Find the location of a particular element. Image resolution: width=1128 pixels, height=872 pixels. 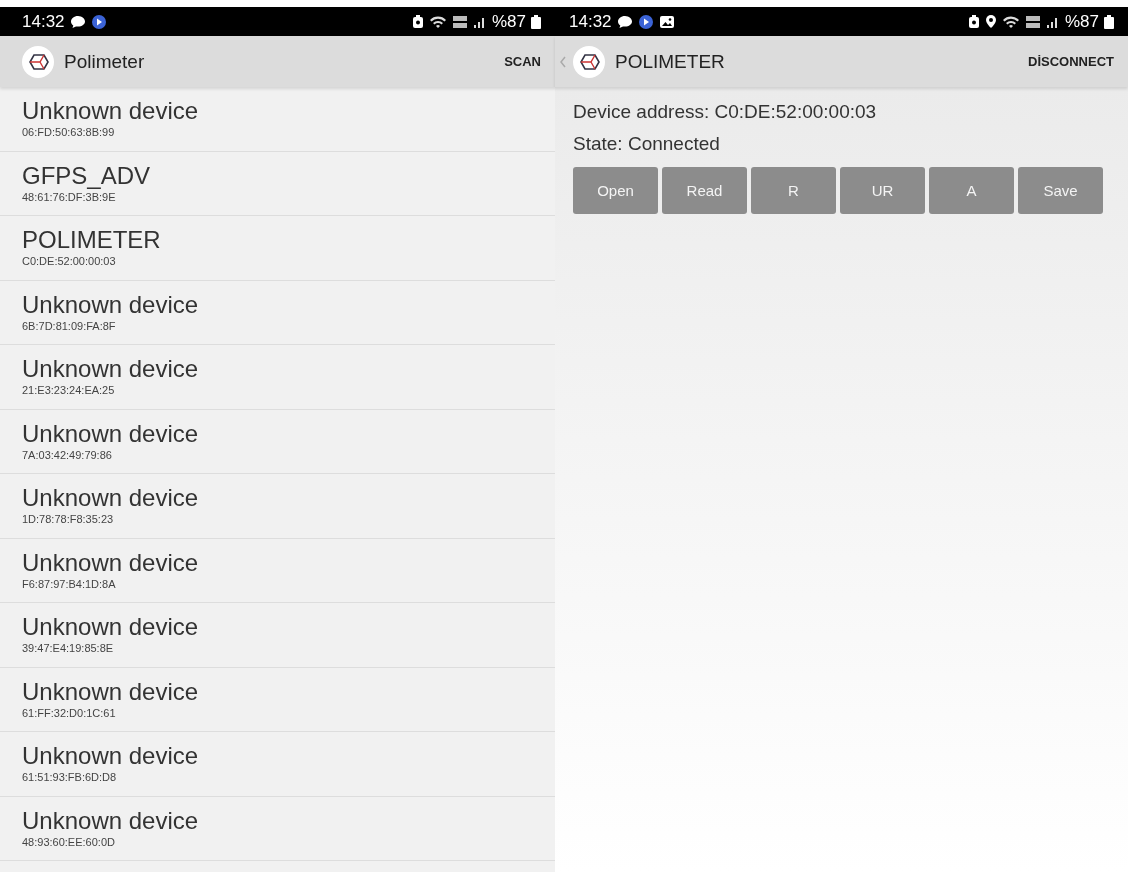

device-address: 21:E3:23:24:EA:25 is located at coordinates (69, 391).